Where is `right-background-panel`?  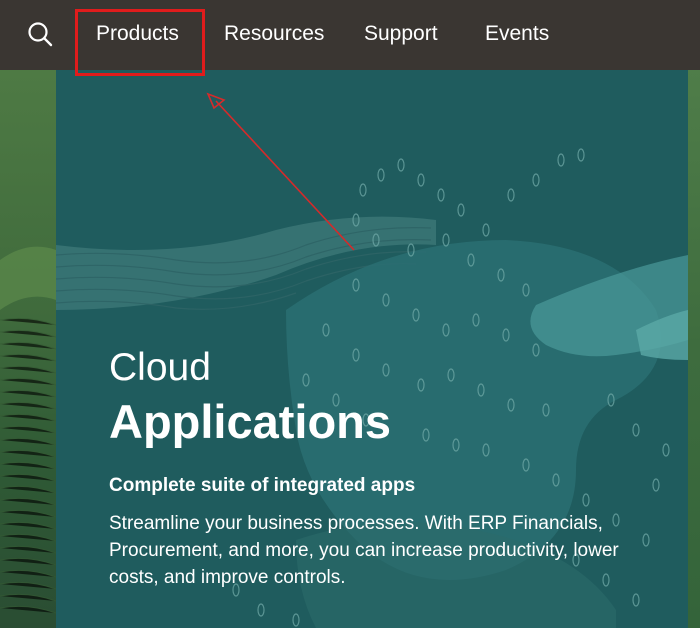
right-background-panel is located at coordinates (694, 349).